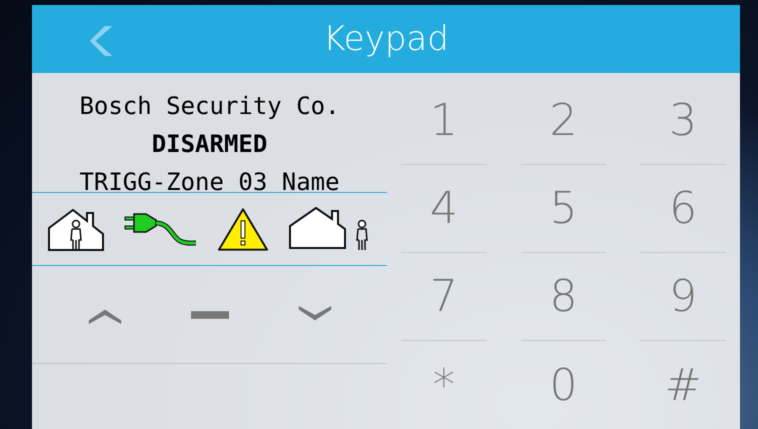  I want to click on keypad-key: *, so click(444, 385).